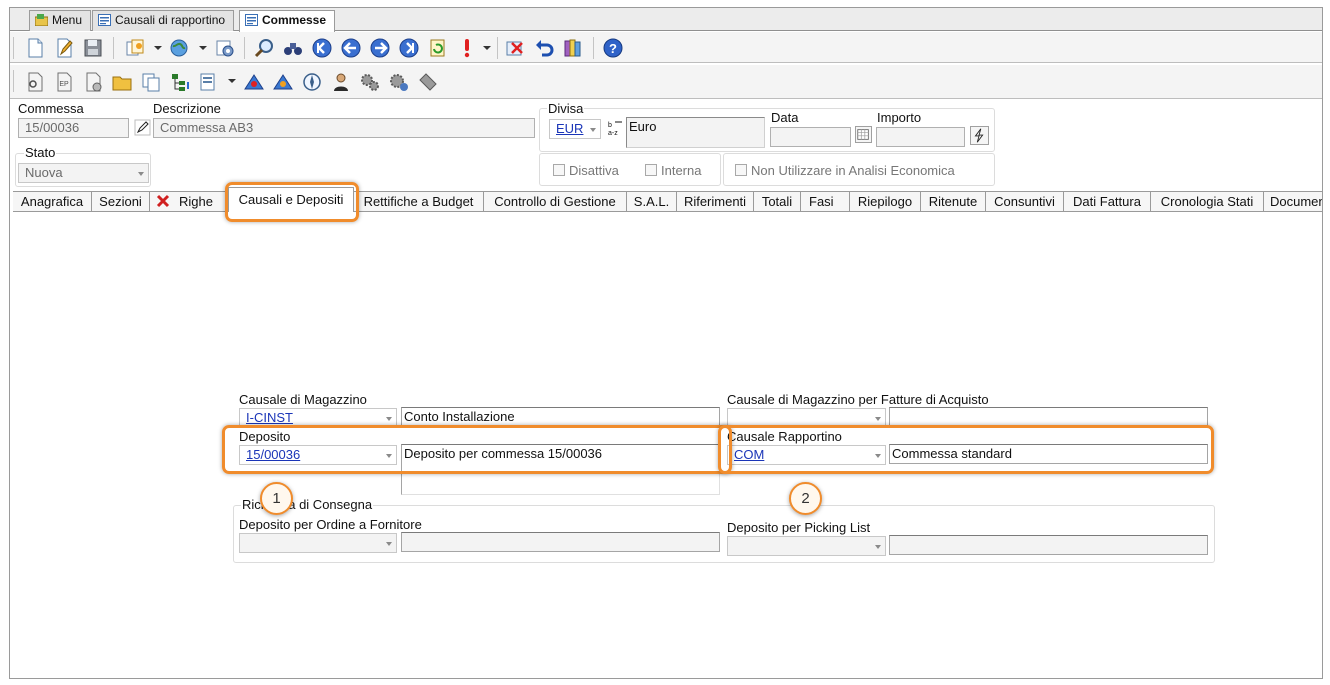 Image resolution: width=1330 pixels, height=685 pixels. Describe the element at coordinates (52, 201) in the screenshot. I see `tab-anagrafica: Anagrafica` at that location.